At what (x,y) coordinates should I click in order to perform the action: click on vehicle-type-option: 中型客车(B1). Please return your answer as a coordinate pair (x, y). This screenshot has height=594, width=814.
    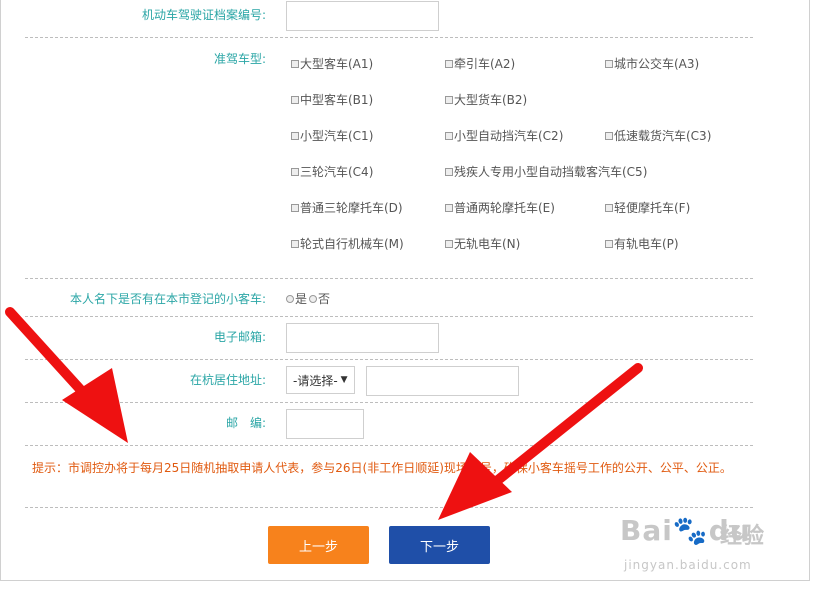
    Looking at the image, I should click on (332, 99).